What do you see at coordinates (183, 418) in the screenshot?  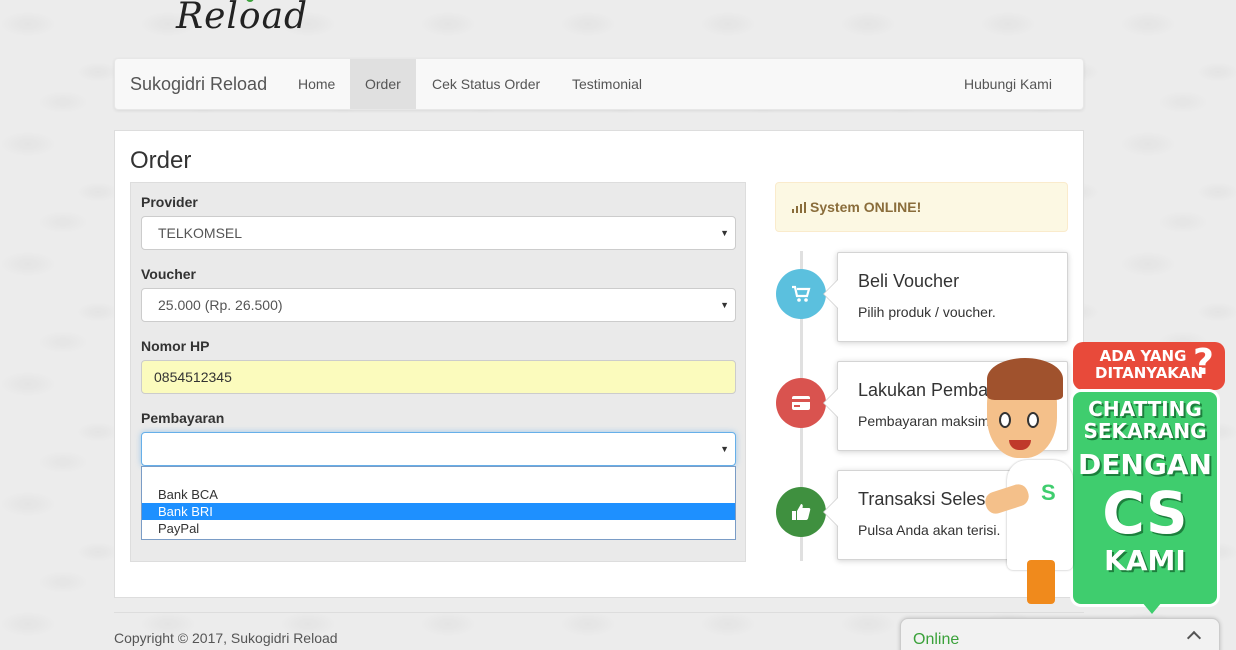 I see `payment-label: Pembayaran` at bounding box center [183, 418].